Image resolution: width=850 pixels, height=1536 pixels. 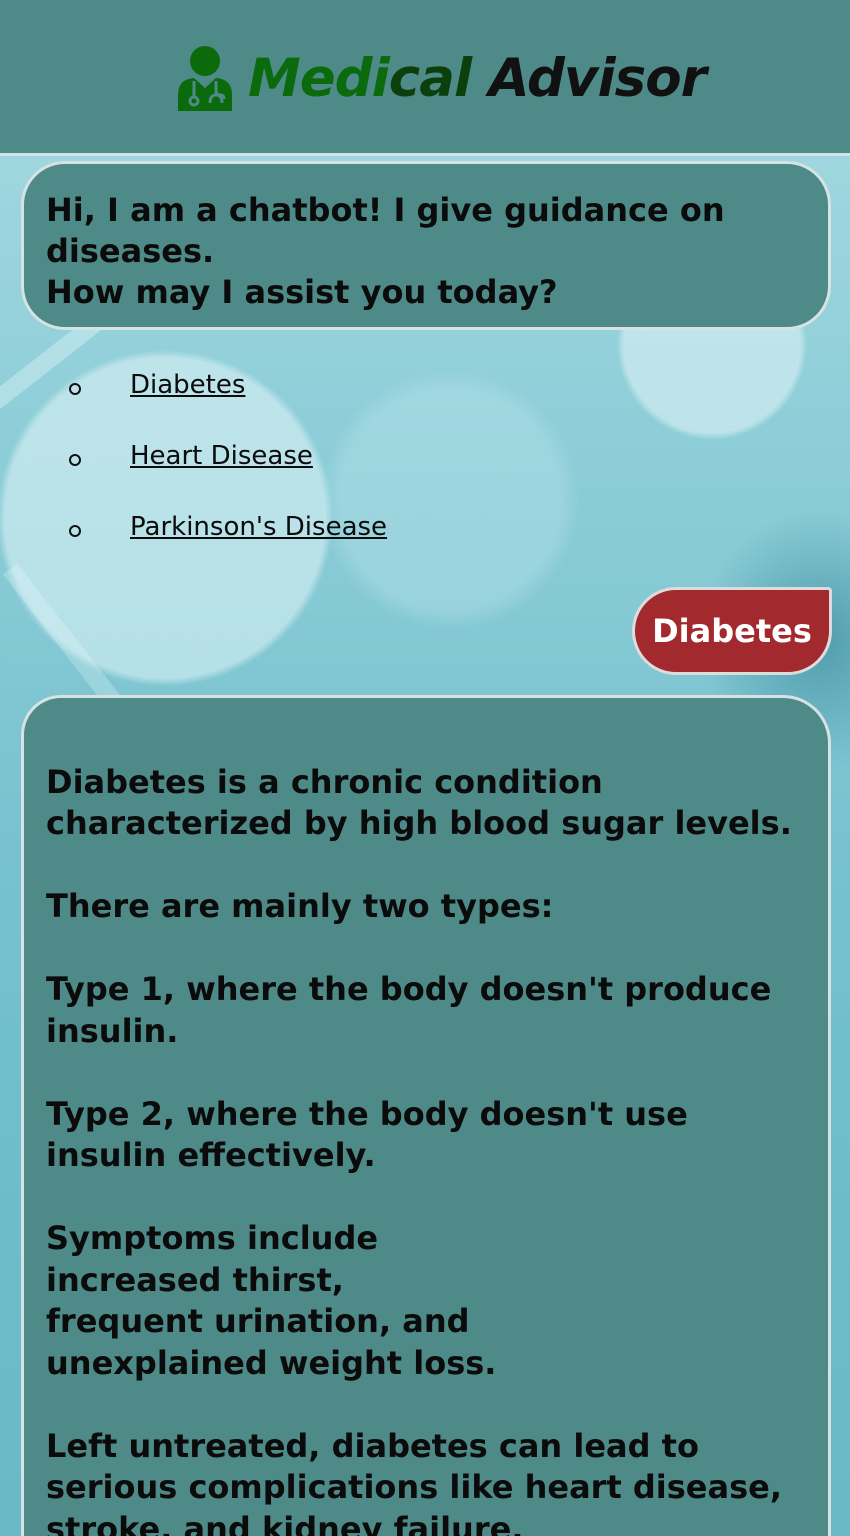 I want to click on option-parkinsons-link: Parkinson's Disease, so click(x=258, y=527).